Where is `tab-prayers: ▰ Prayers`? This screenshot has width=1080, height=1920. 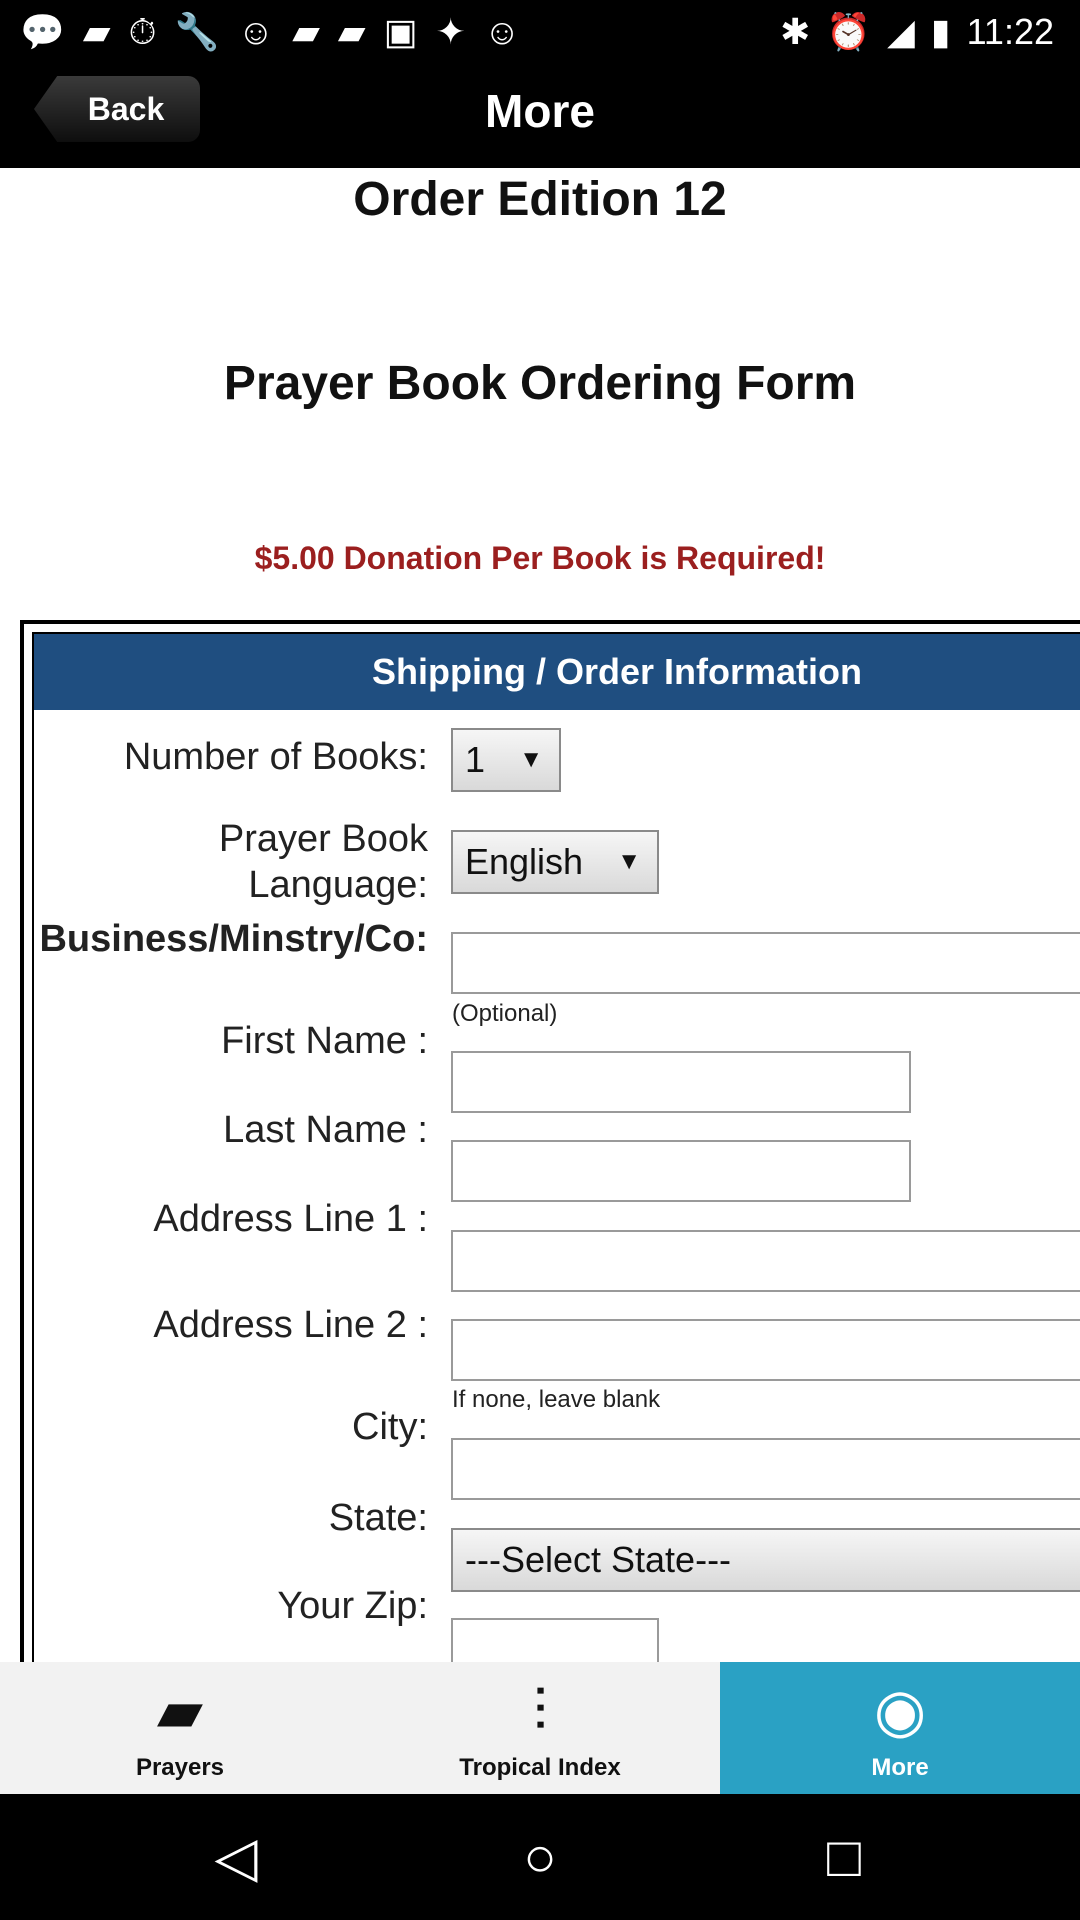 tab-prayers: ▰ Prayers is located at coordinates (180, 1728).